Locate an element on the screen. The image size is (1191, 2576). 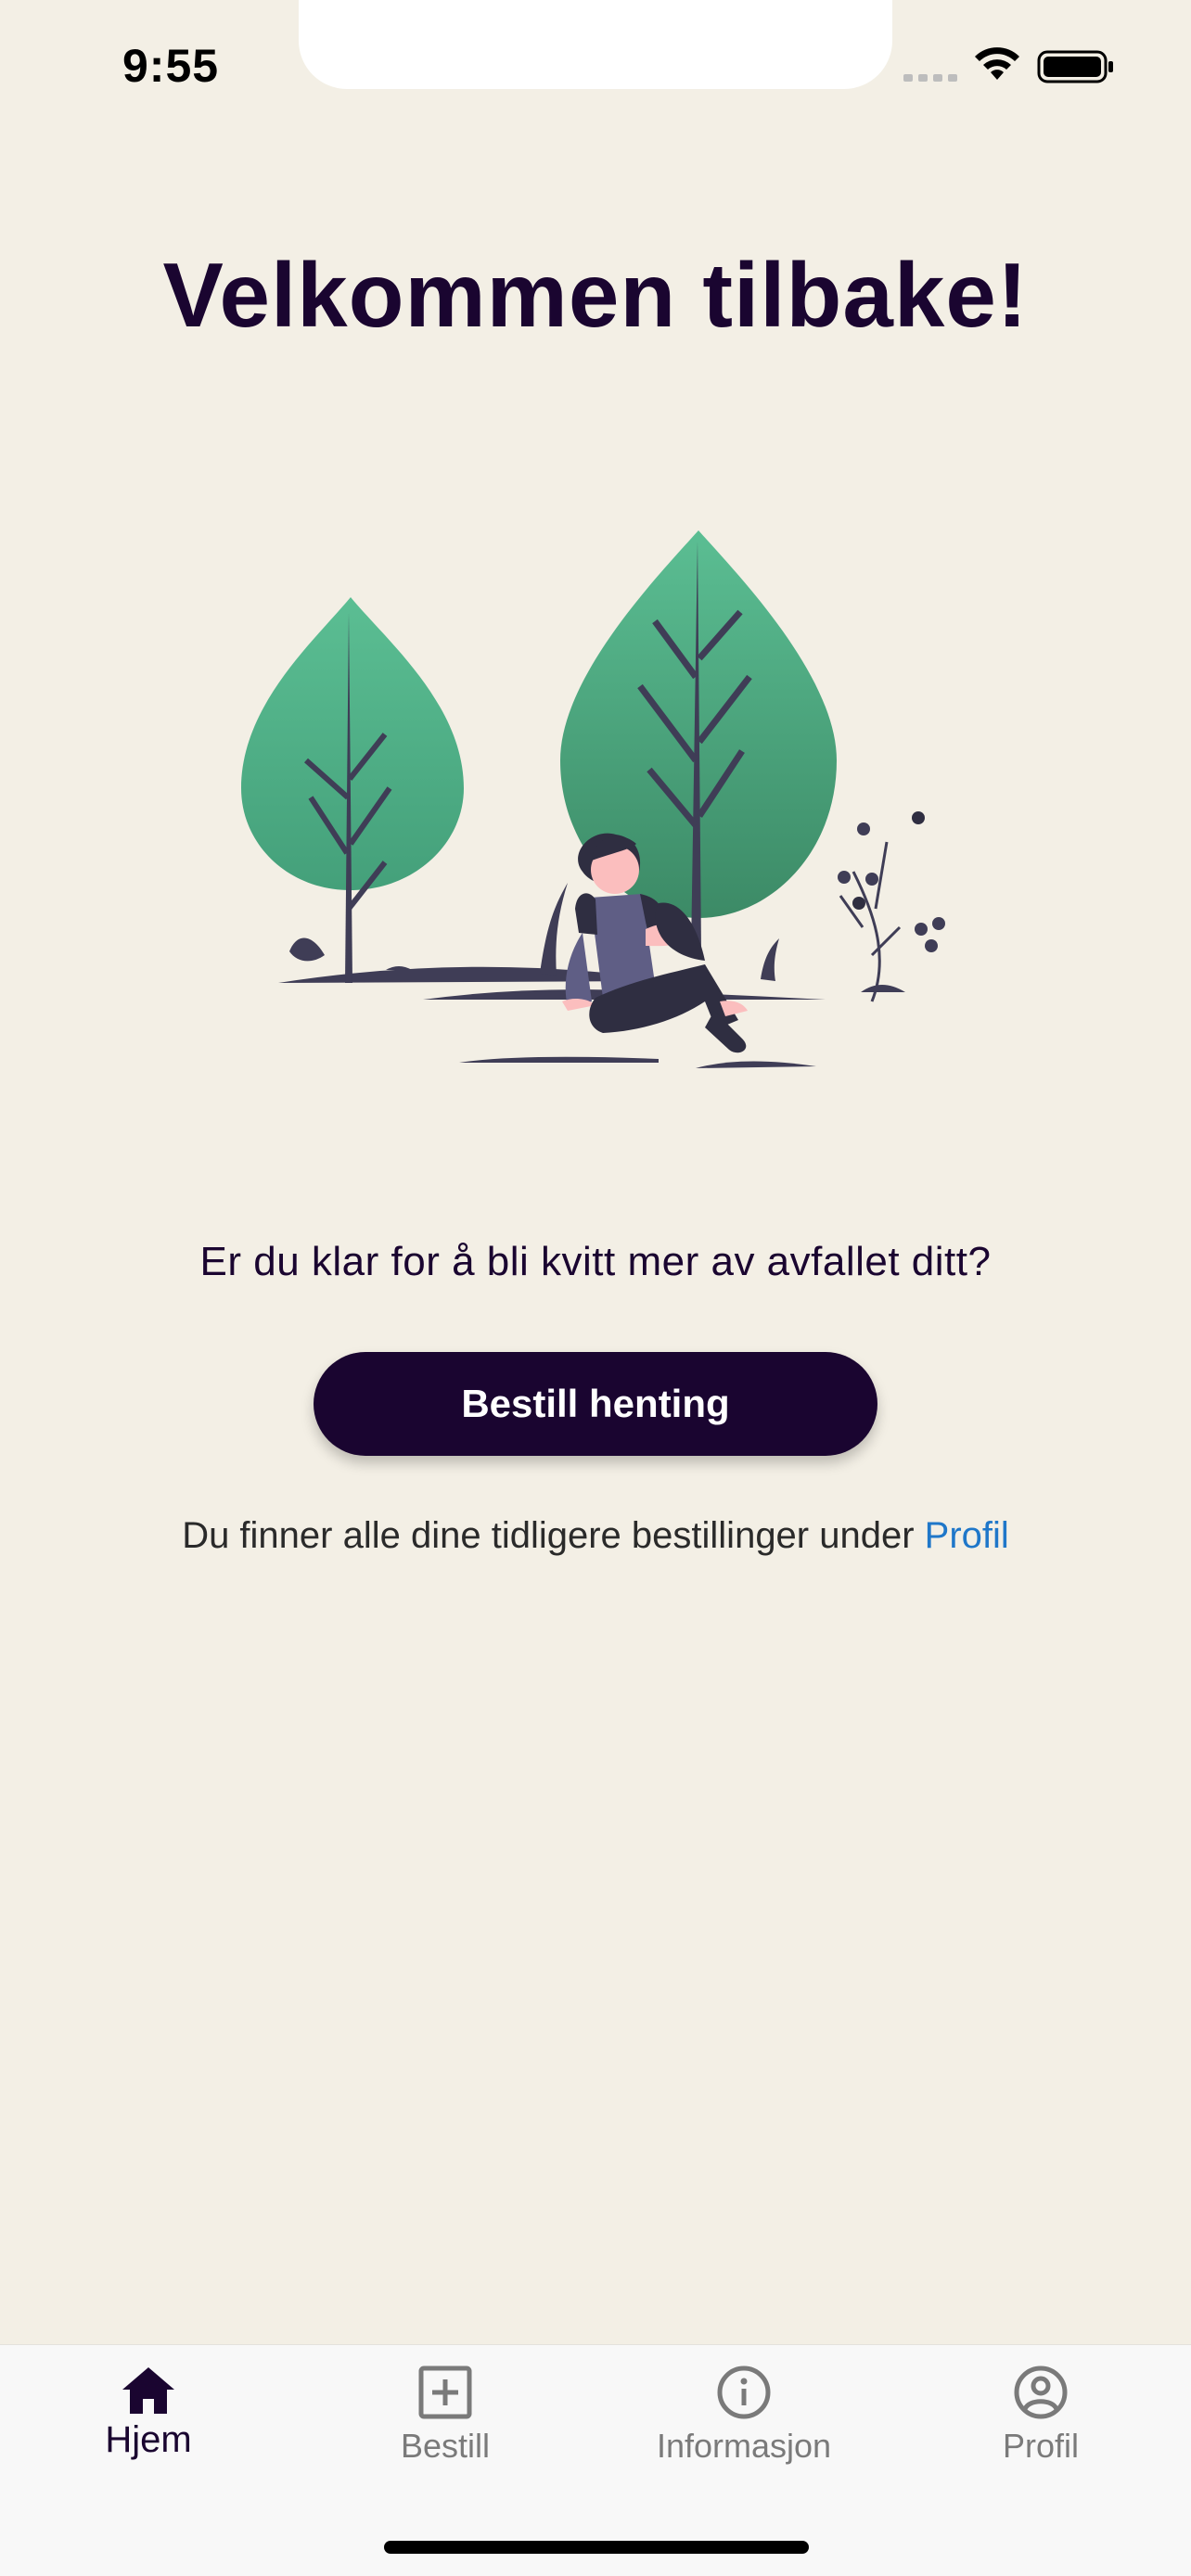
device-notch is located at coordinates (595, 45).